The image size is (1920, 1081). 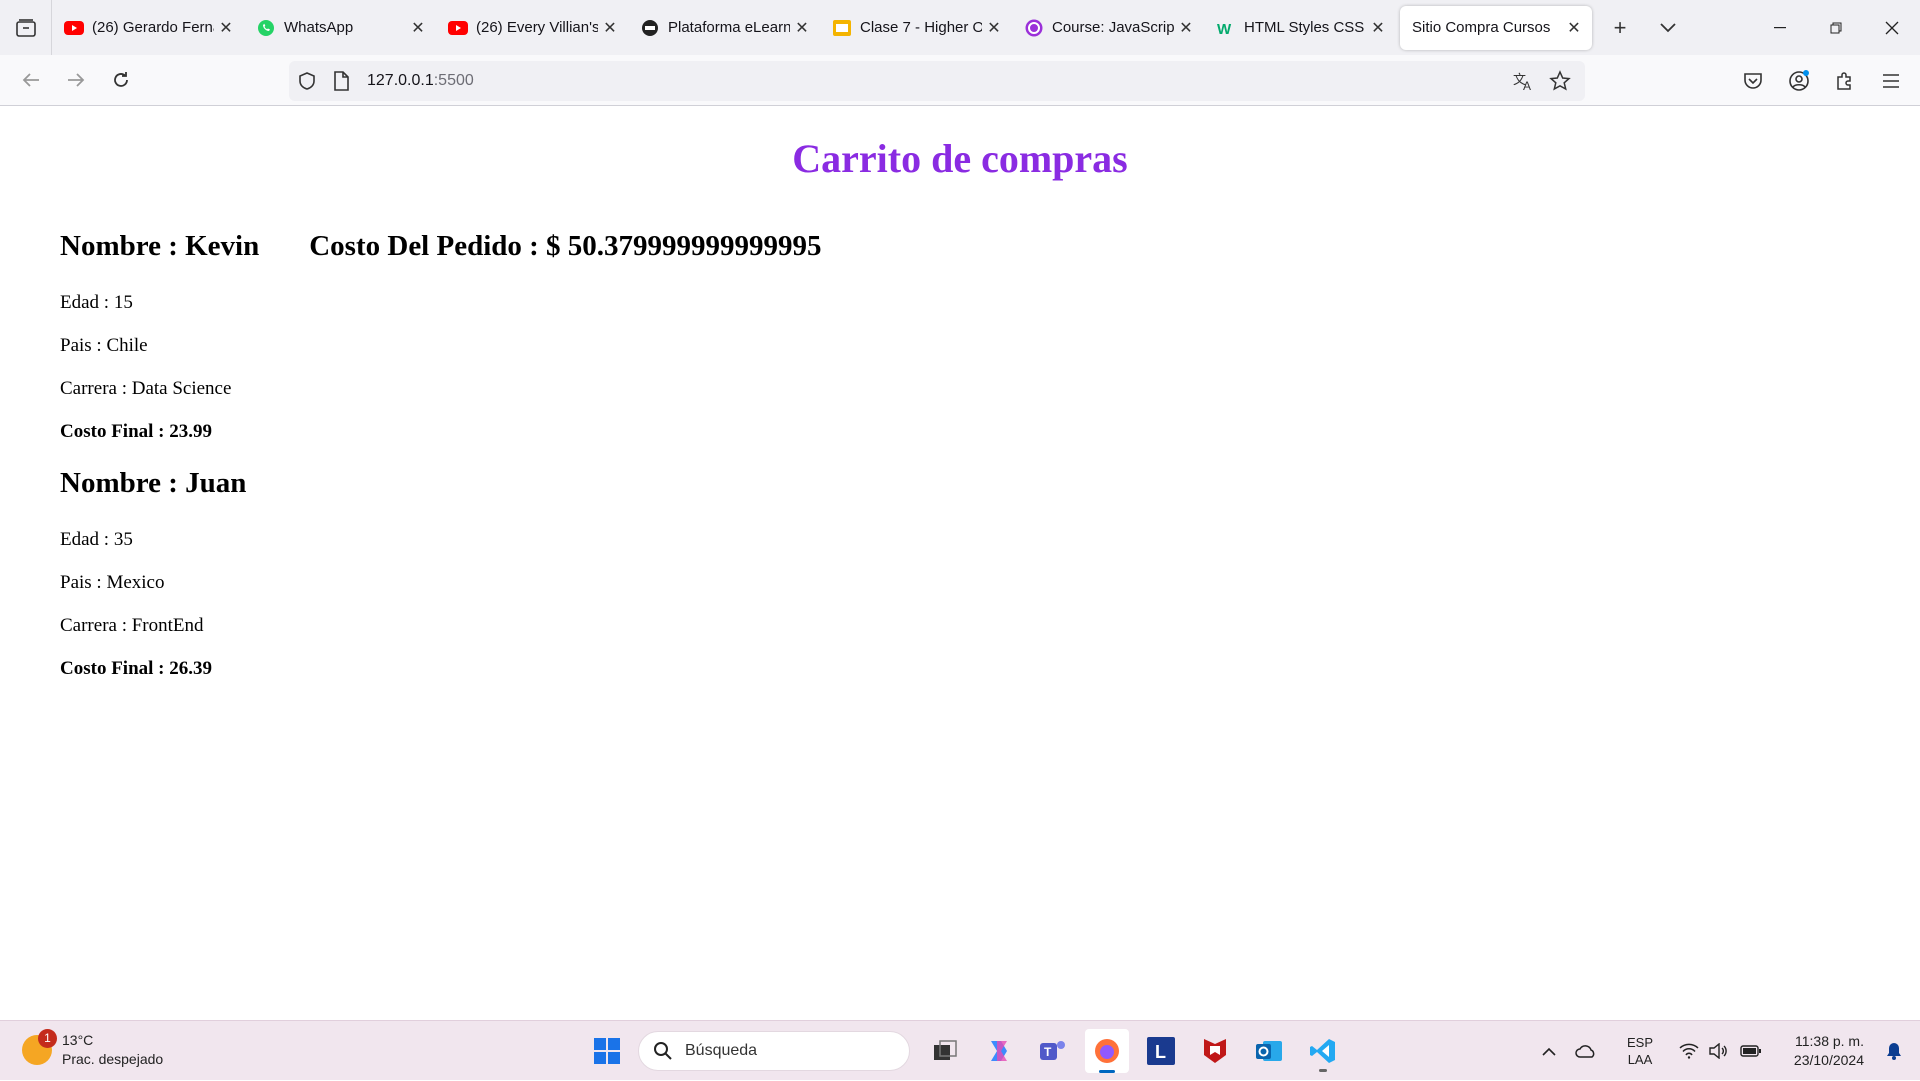 I want to click on url-text: 127.0.0.1:5500, so click(x=420, y=81).